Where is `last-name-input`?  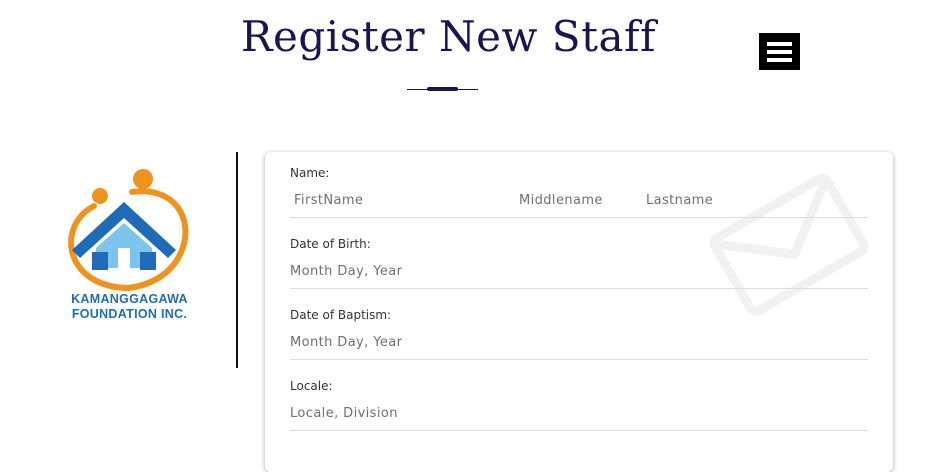 last-name-input is located at coordinates (746, 200).